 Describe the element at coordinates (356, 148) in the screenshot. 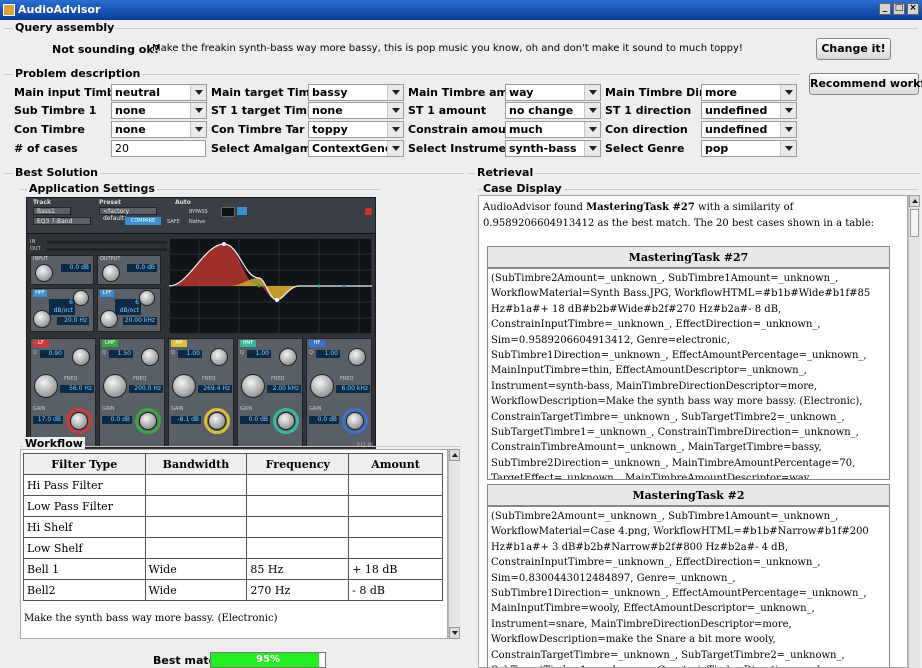

I see `problem-select-13: ContextGeneric` at that location.